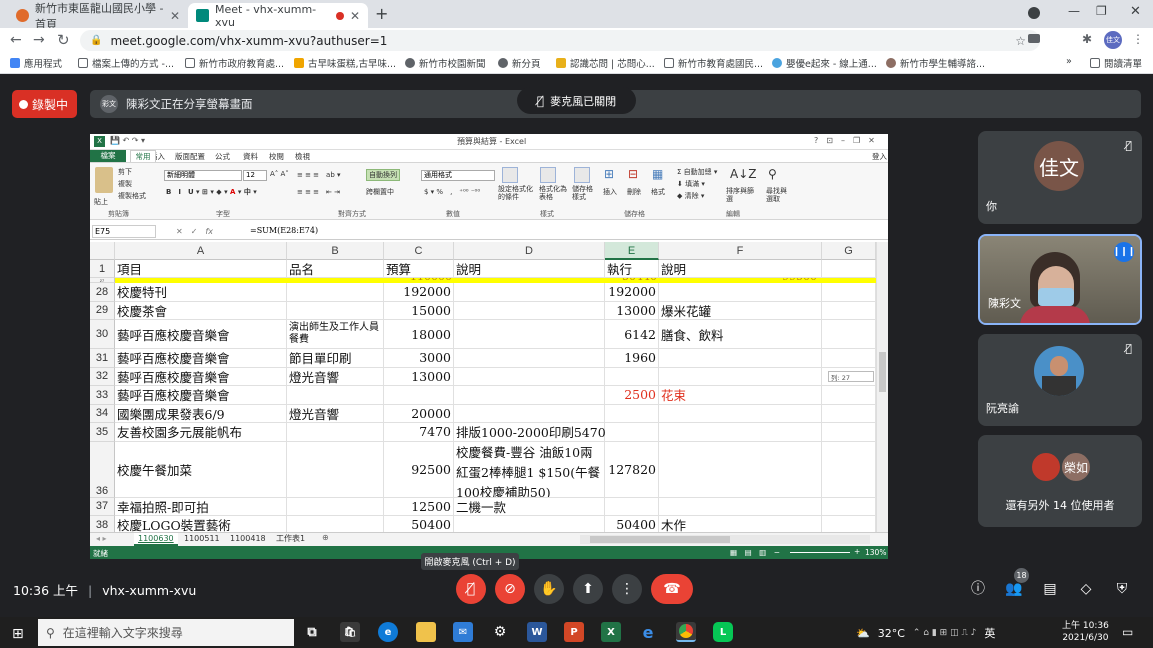  I want to click on align-horizontal-icons: ≡ ≡ ≡ ⇤ ⇥, so click(318, 192).